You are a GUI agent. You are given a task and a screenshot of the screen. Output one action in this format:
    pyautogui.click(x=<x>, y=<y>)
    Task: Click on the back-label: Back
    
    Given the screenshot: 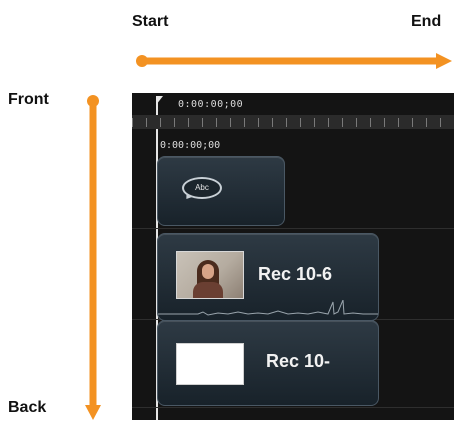 What is the action you would take?
    pyautogui.click(x=27, y=407)
    